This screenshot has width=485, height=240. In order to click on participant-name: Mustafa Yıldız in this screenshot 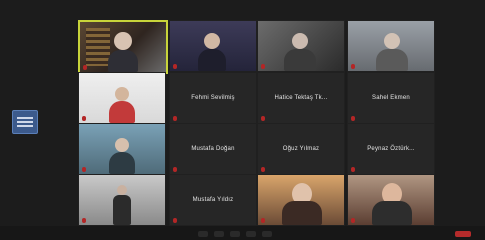, I will do `click(213, 200)`.